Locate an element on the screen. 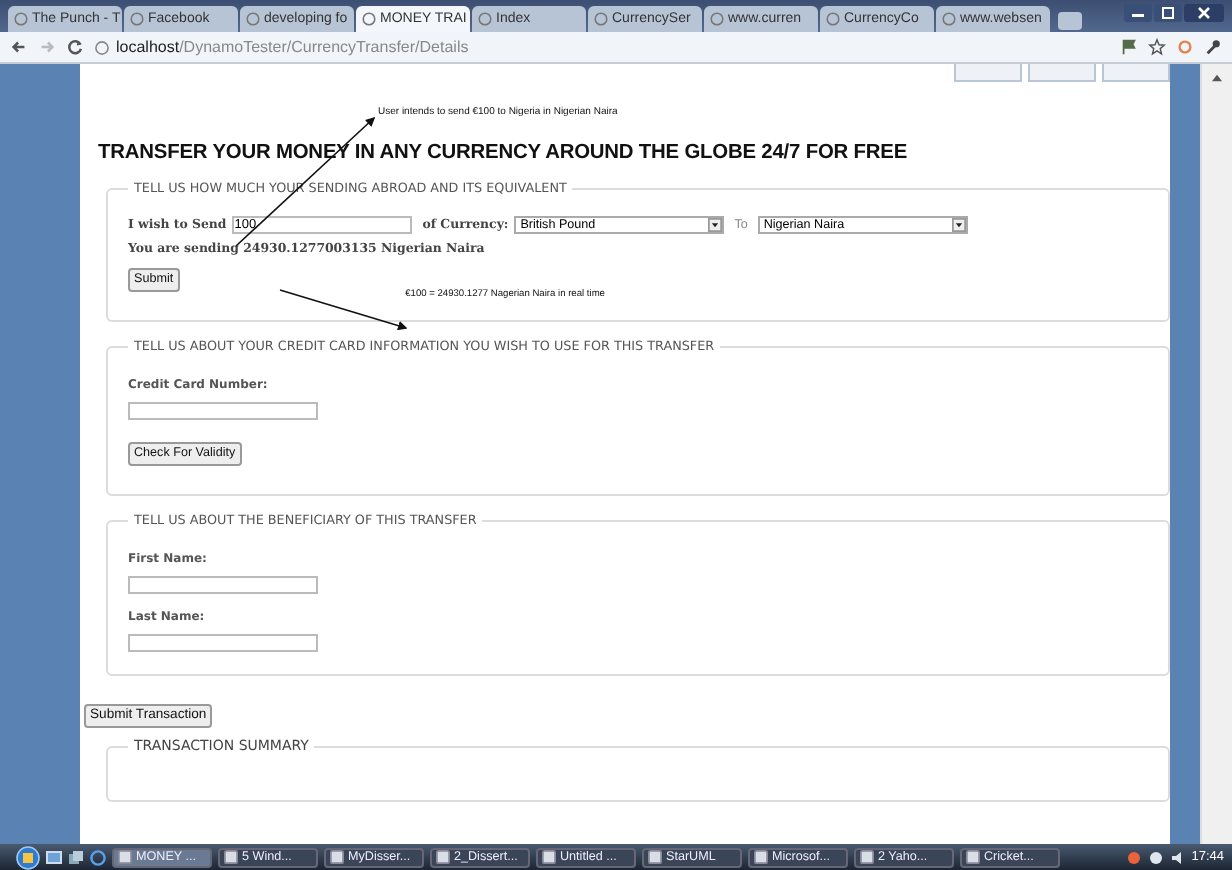 The image size is (1232, 870). maximize-icon is located at coordinates (1168, 13).